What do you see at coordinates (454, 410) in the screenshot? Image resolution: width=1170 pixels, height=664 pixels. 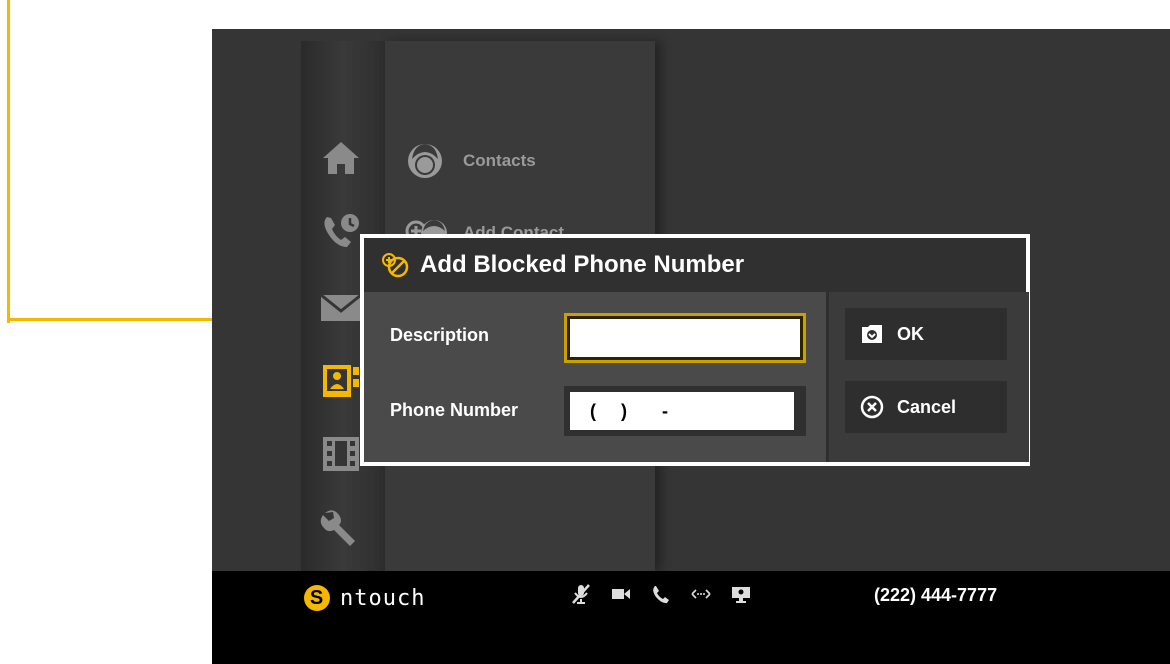 I see `phone-number-label: Phone Number` at bounding box center [454, 410].